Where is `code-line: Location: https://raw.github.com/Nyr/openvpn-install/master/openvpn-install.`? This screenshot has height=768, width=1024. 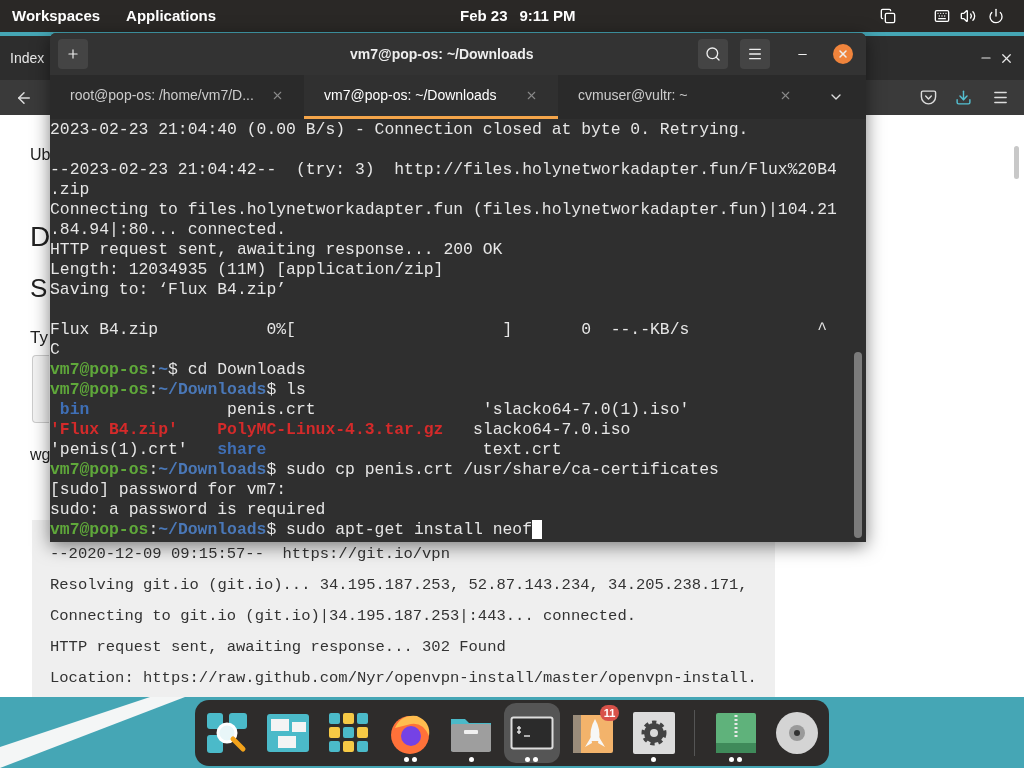
code-line: Location: https://raw.github.com/Nyr/openvpn-install/master/openvpn-install. is located at coordinates (403, 678).